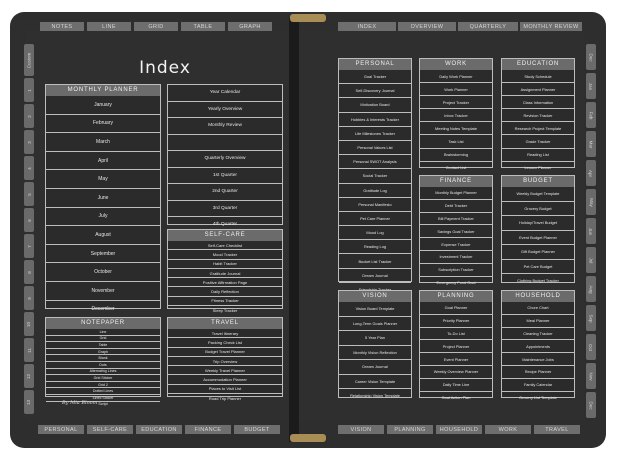  I want to click on list-item: Pet Care Budget, so click(538, 267).